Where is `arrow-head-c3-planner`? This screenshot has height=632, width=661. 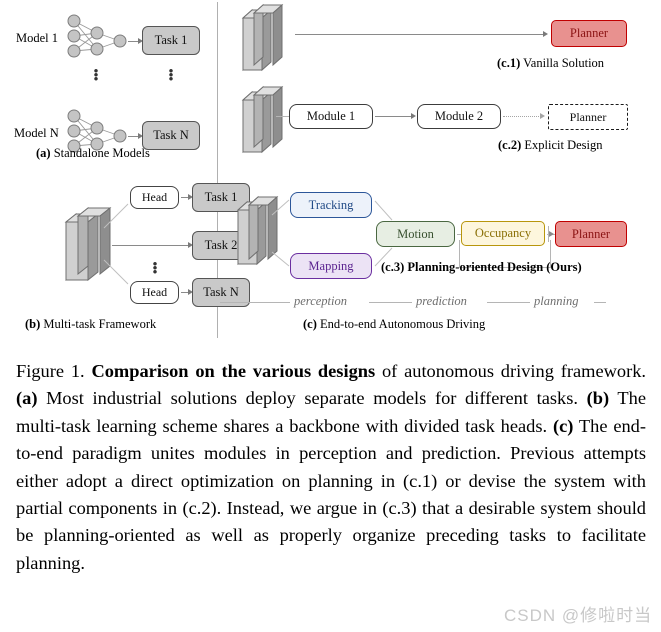 arrow-head-c3-planner is located at coordinates (551, 233).